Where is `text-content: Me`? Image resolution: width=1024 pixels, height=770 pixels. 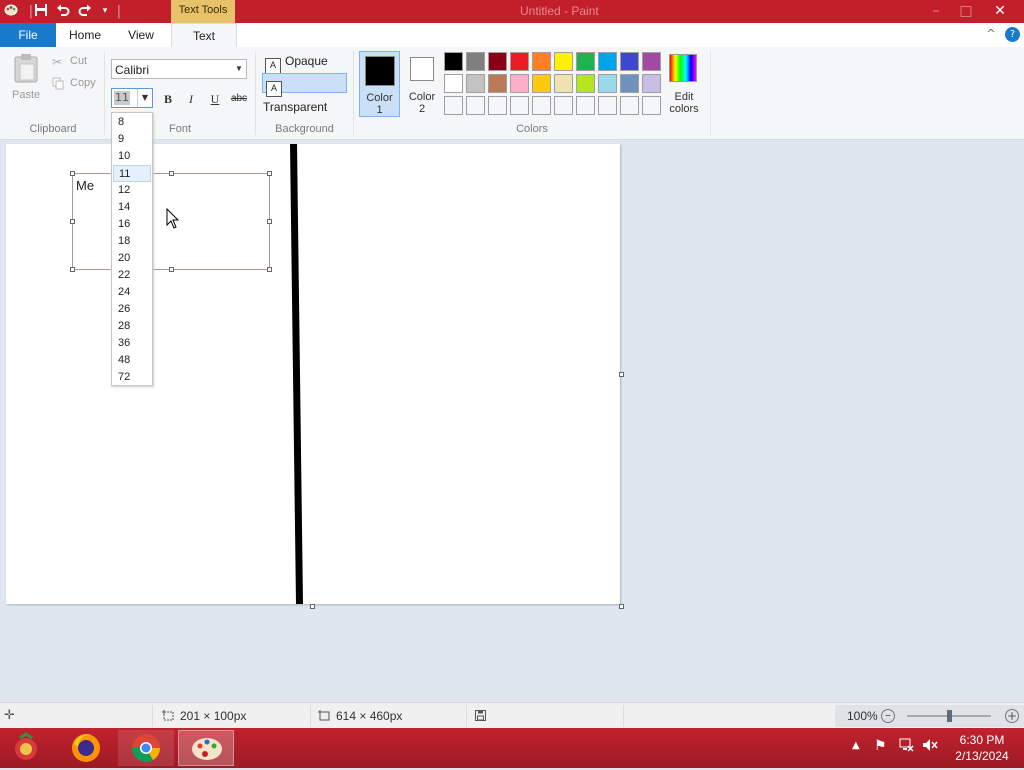
text-content: Me is located at coordinates (85, 185).